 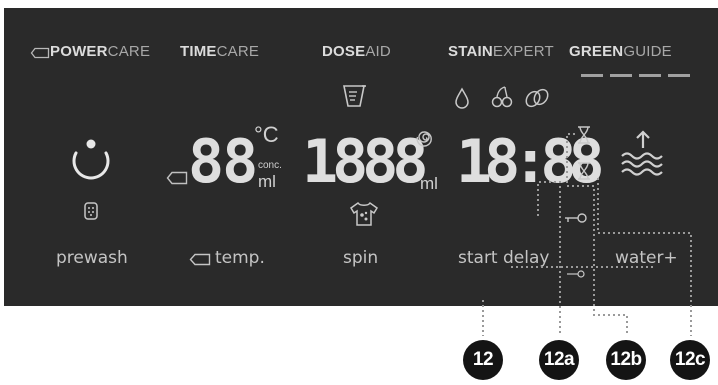 What do you see at coordinates (483, 360) in the screenshot?
I see `callout-12: 12` at bounding box center [483, 360].